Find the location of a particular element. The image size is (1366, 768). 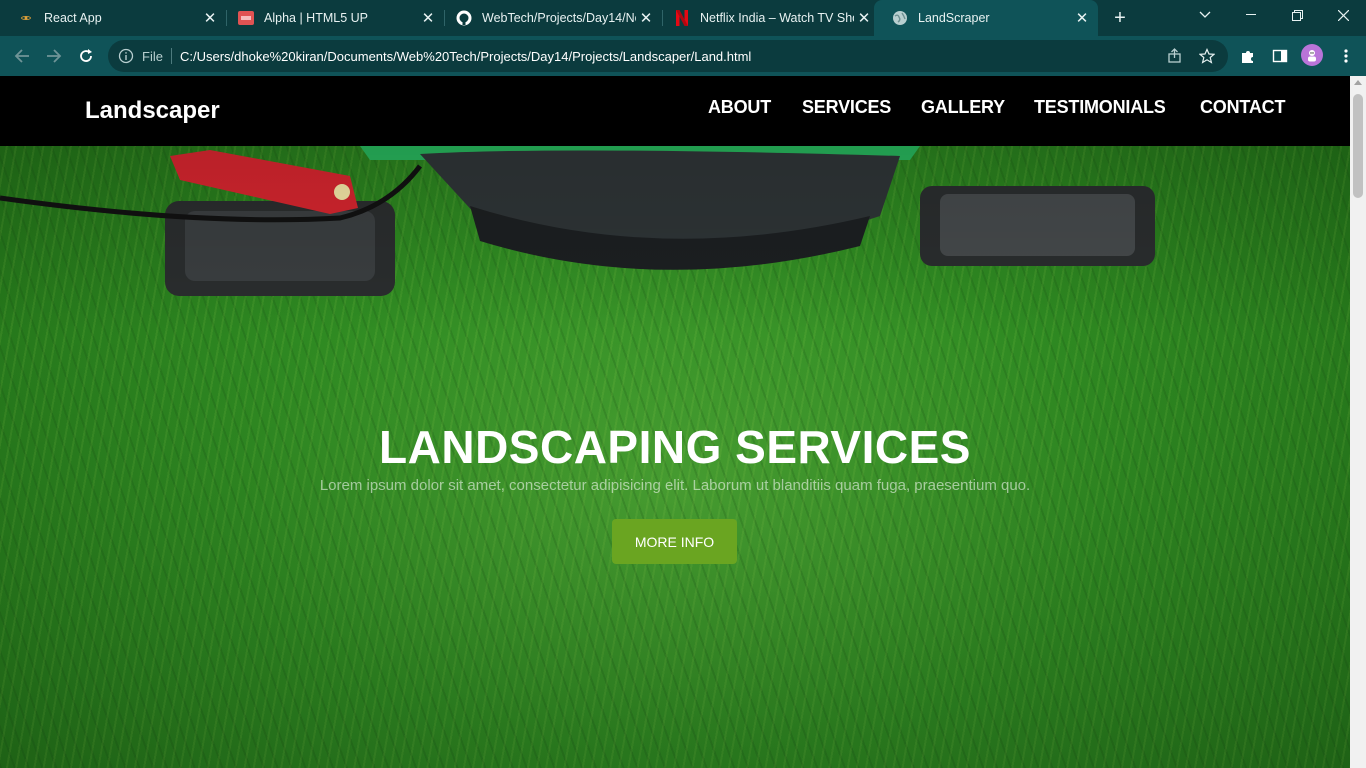

back-button is located at coordinates (22, 56).